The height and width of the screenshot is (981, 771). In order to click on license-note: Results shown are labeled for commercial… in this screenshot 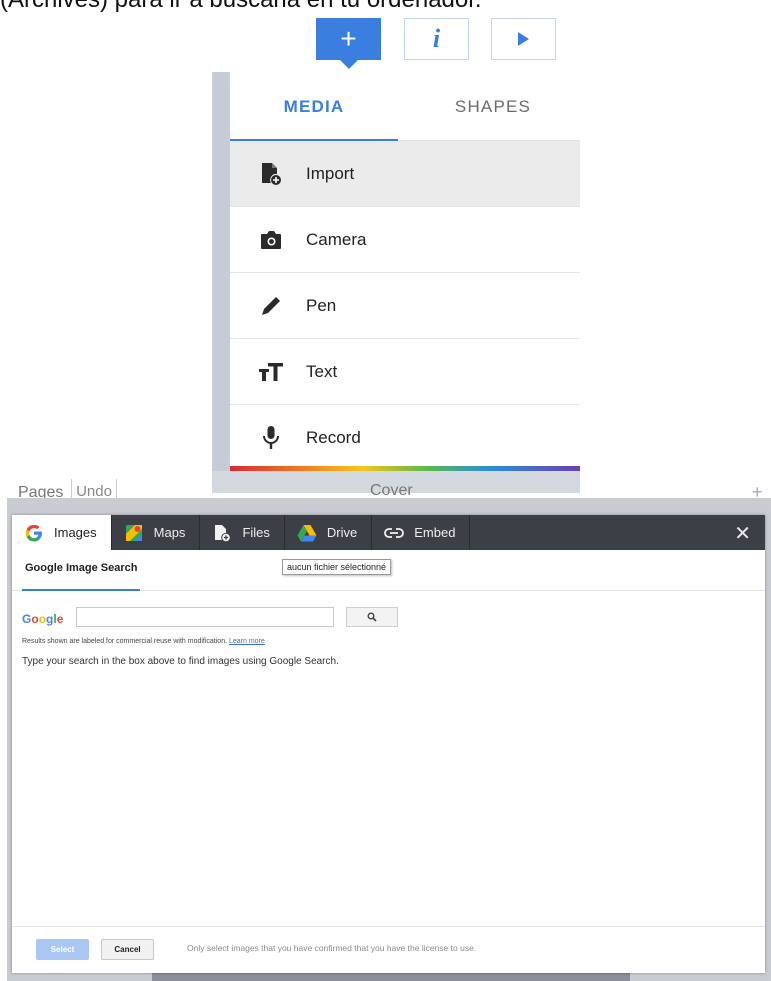, I will do `click(143, 641)`.